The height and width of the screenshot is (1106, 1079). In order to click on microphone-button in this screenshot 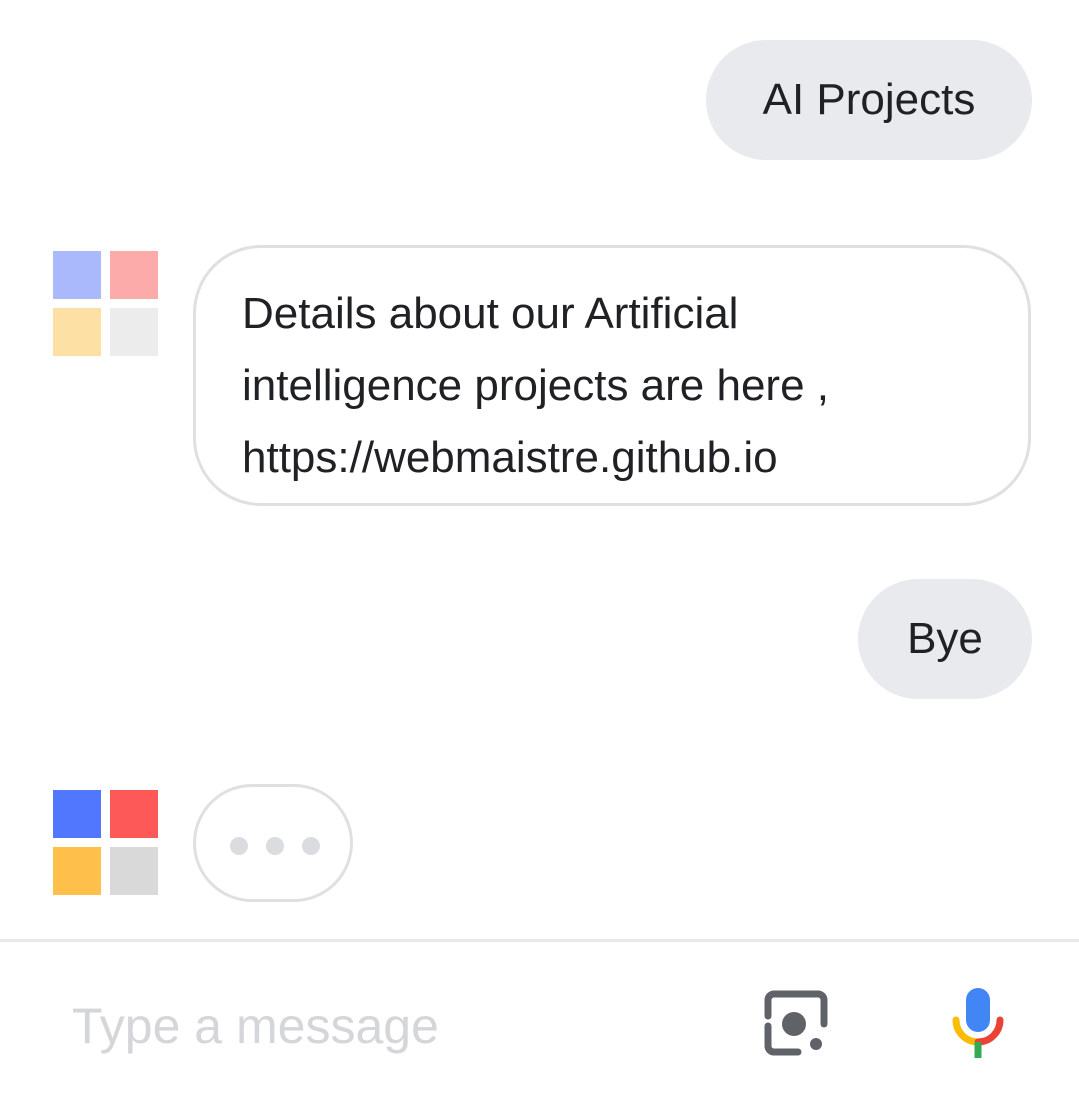, I will do `click(978, 1024)`.